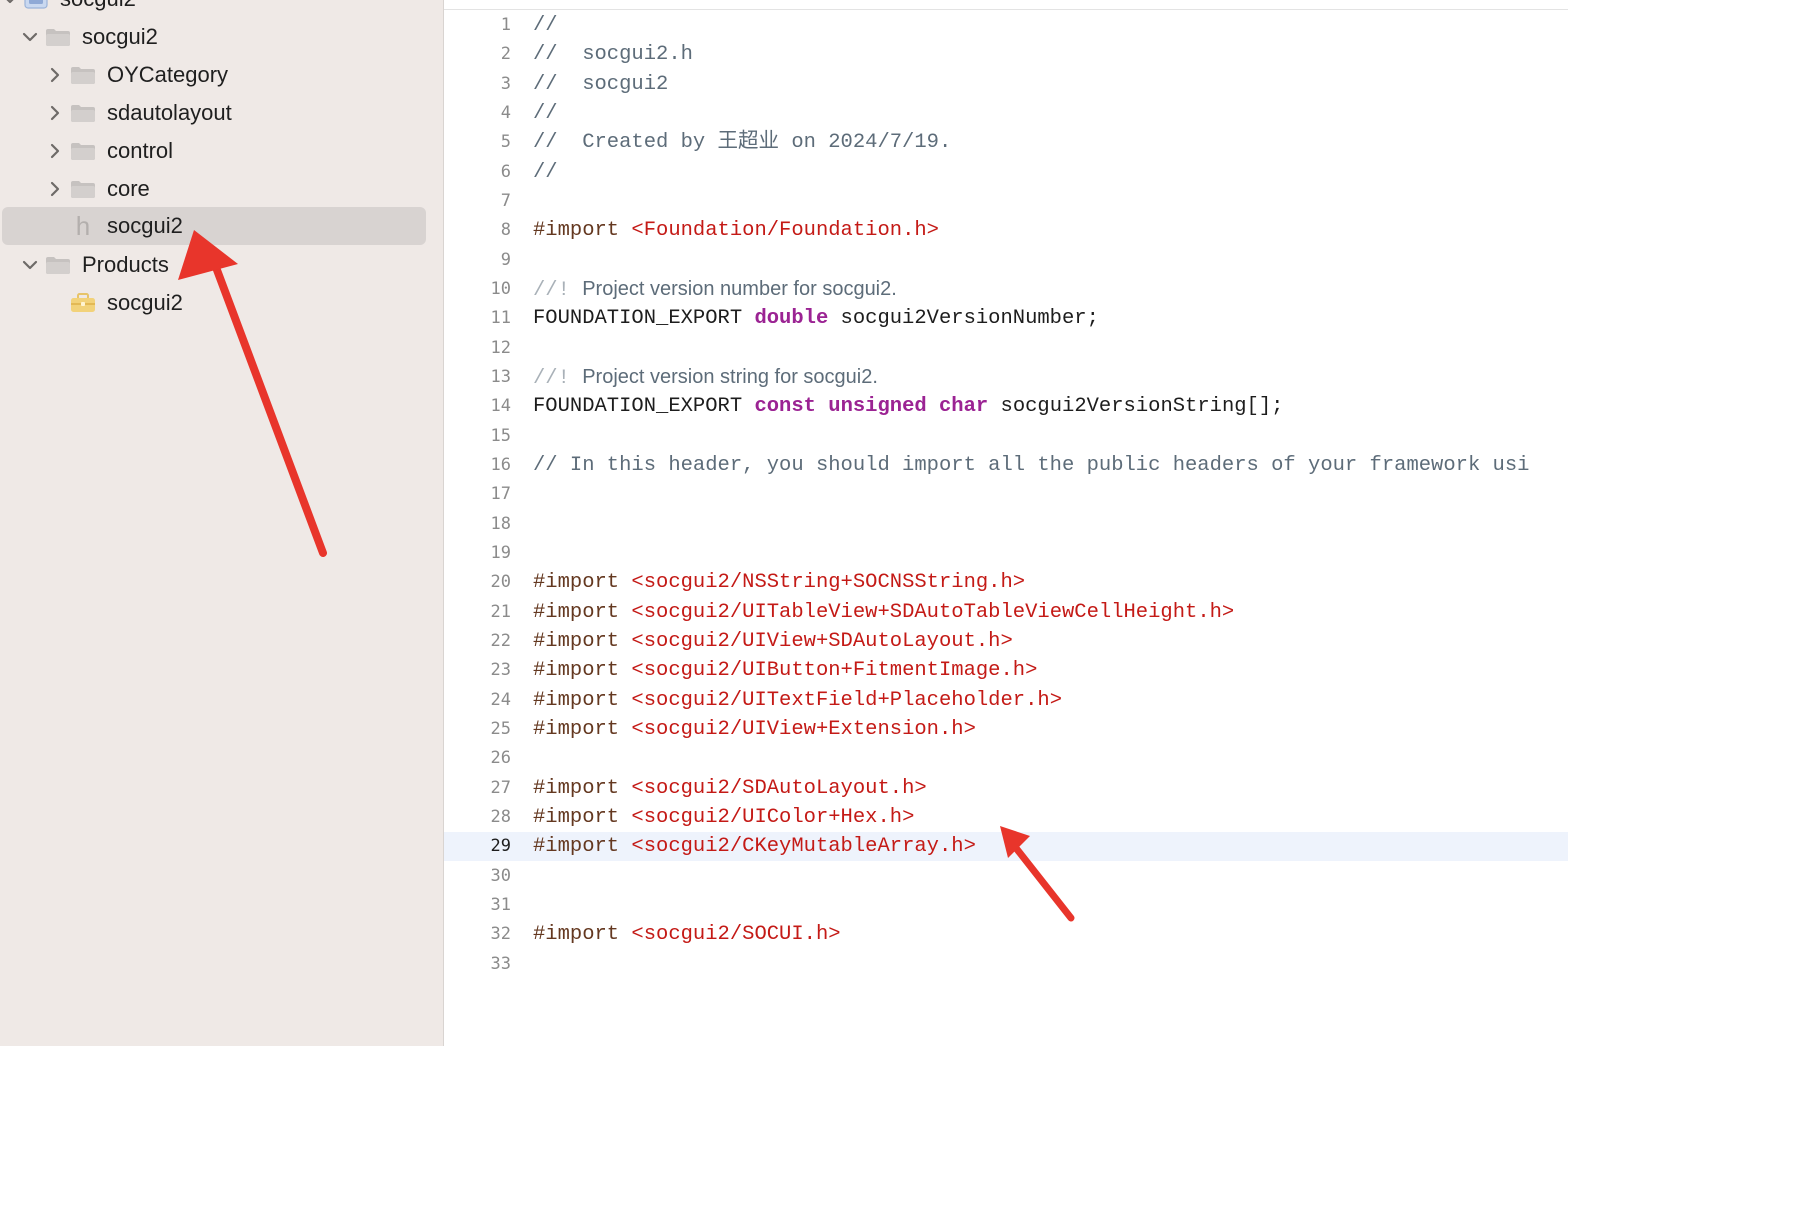  I want to click on code-line: 12, so click(1006, 348).